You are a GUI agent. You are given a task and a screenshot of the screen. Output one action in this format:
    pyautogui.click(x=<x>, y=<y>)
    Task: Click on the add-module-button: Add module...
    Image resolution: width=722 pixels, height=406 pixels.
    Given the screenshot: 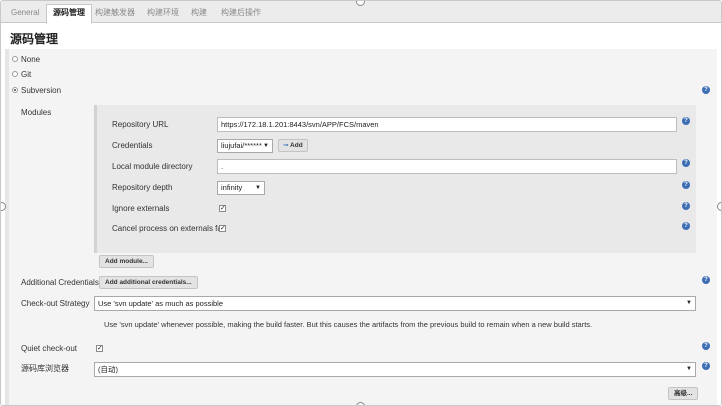 What is the action you would take?
    pyautogui.click(x=126, y=261)
    